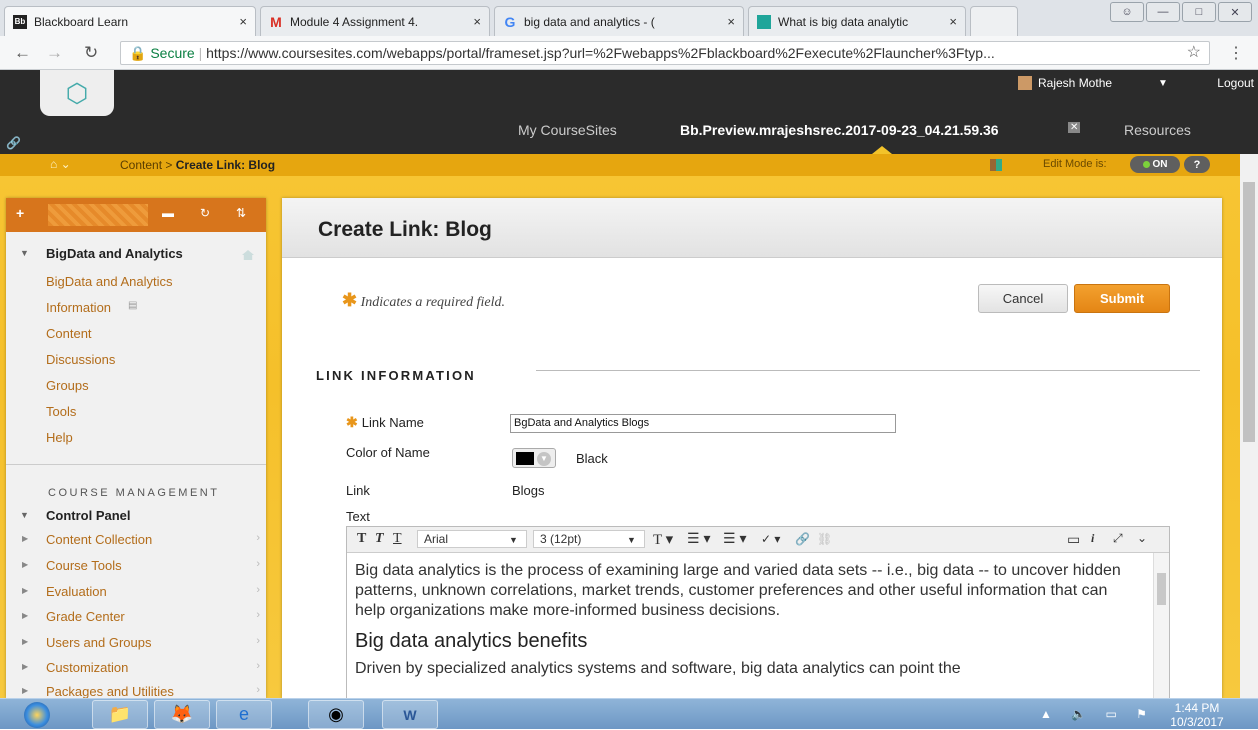  I want to click on italic-icon: T, so click(379, 539).